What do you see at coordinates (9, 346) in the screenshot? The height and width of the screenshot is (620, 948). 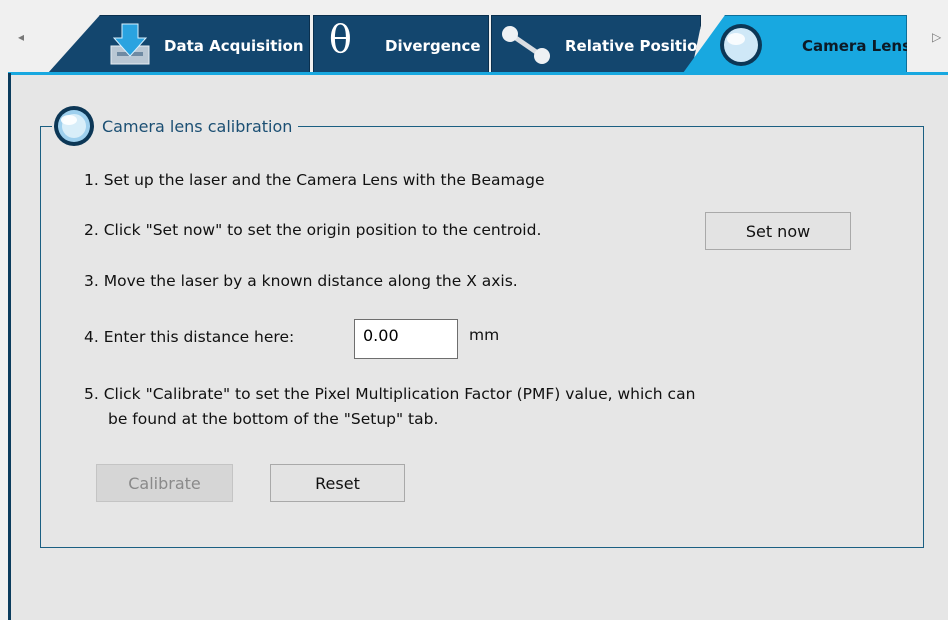 I see `left-edge-bar` at bounding box center [9, 346].